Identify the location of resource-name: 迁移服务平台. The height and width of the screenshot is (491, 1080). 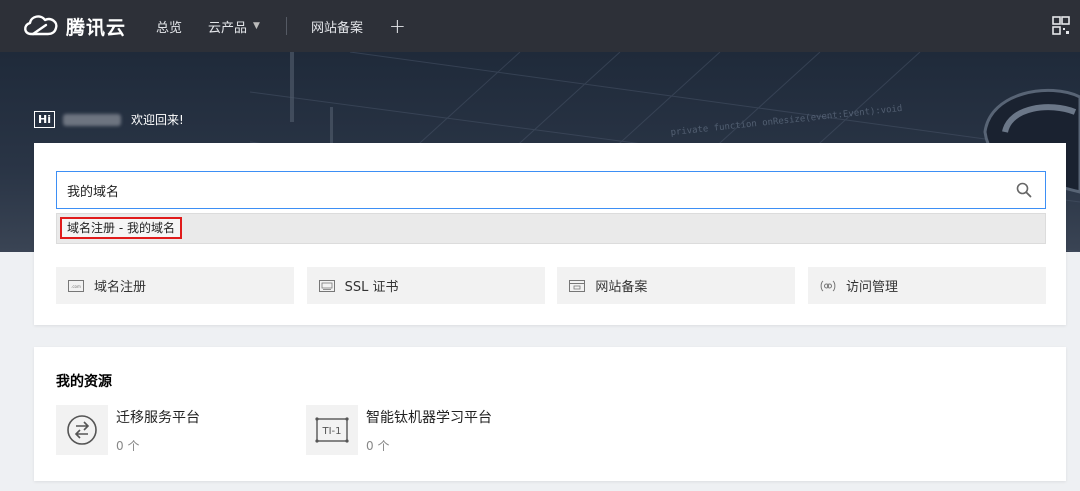
(158, 418).